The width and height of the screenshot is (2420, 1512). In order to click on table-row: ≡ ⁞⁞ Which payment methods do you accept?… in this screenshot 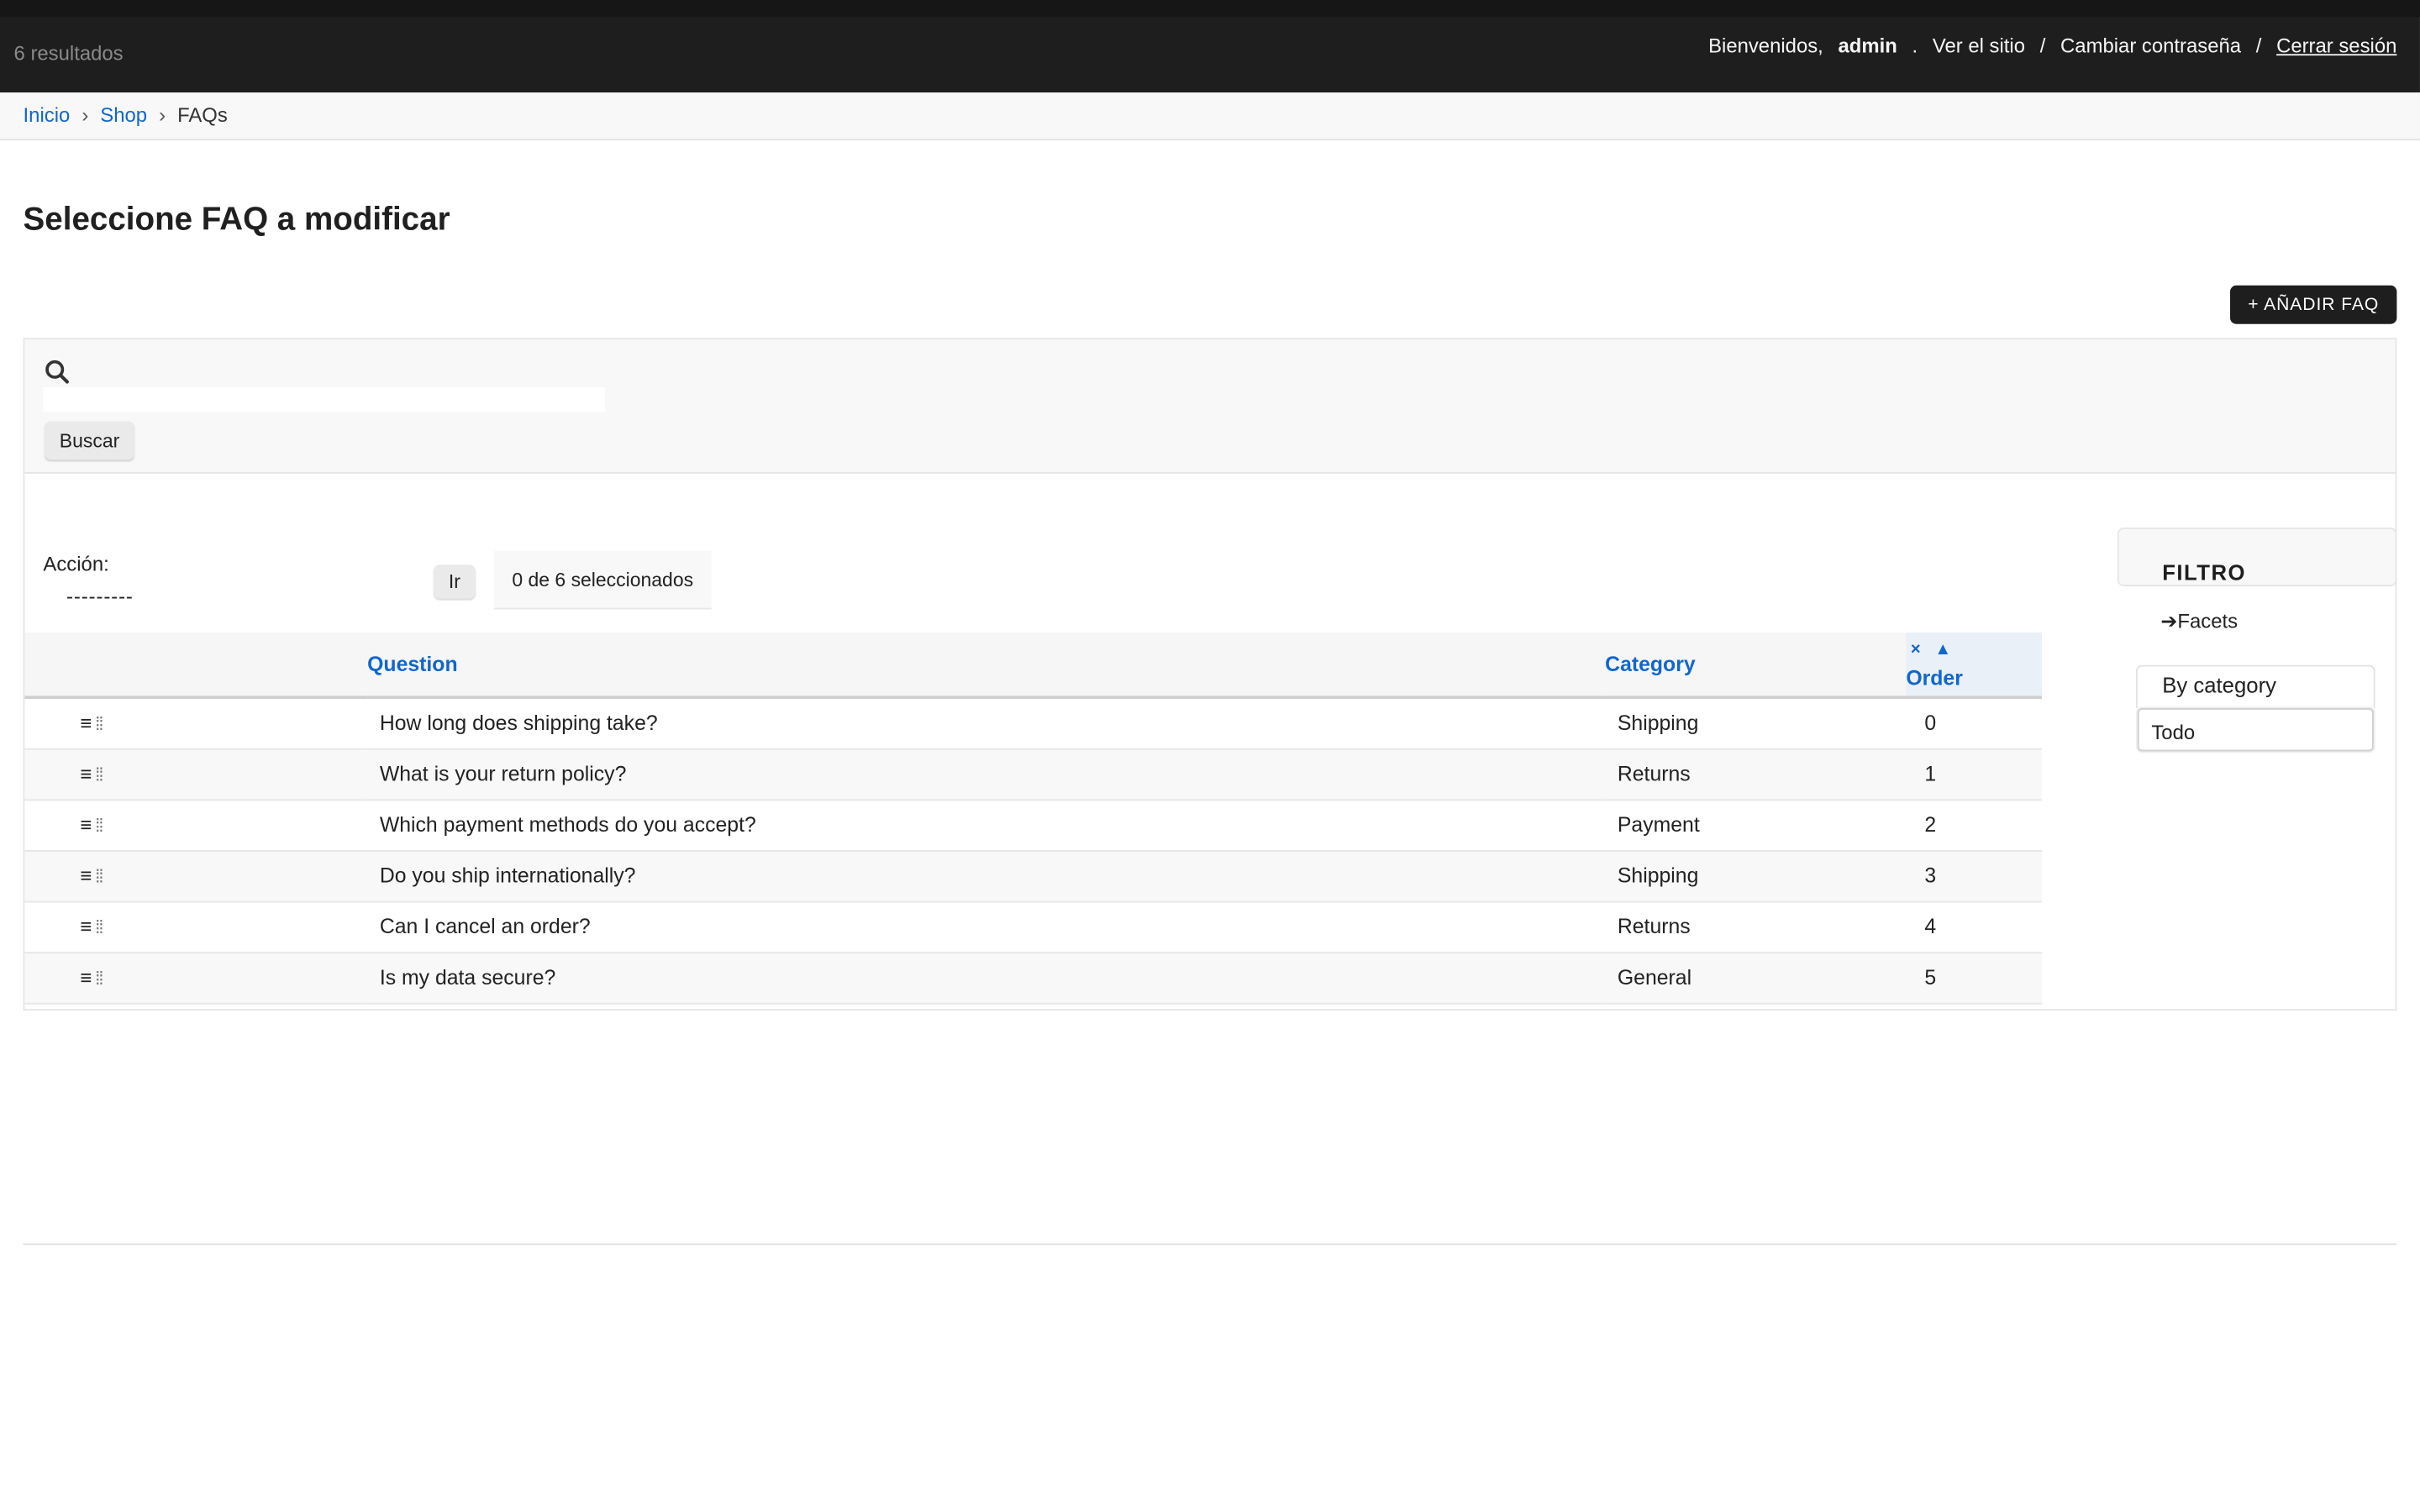, I will do `click(1033, 825)`.